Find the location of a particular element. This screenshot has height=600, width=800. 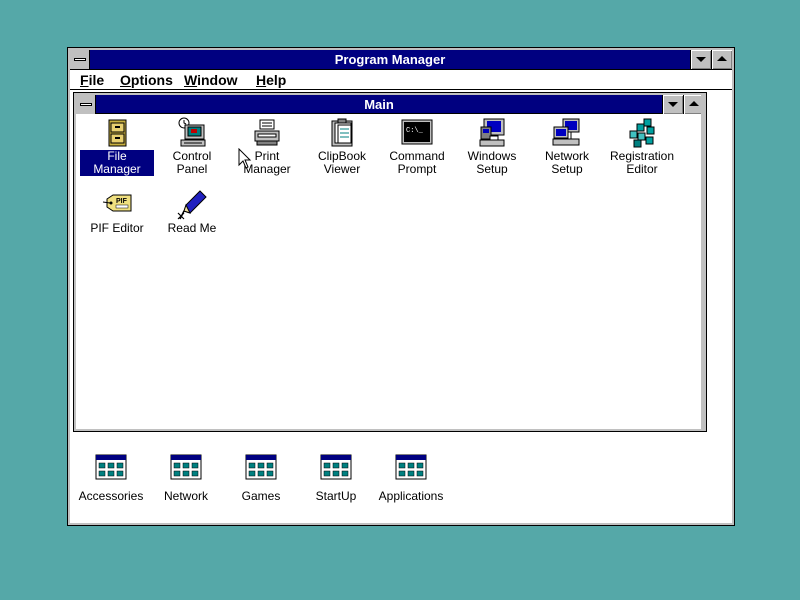

group-network-label: Network is located at coordinates (185, 496).